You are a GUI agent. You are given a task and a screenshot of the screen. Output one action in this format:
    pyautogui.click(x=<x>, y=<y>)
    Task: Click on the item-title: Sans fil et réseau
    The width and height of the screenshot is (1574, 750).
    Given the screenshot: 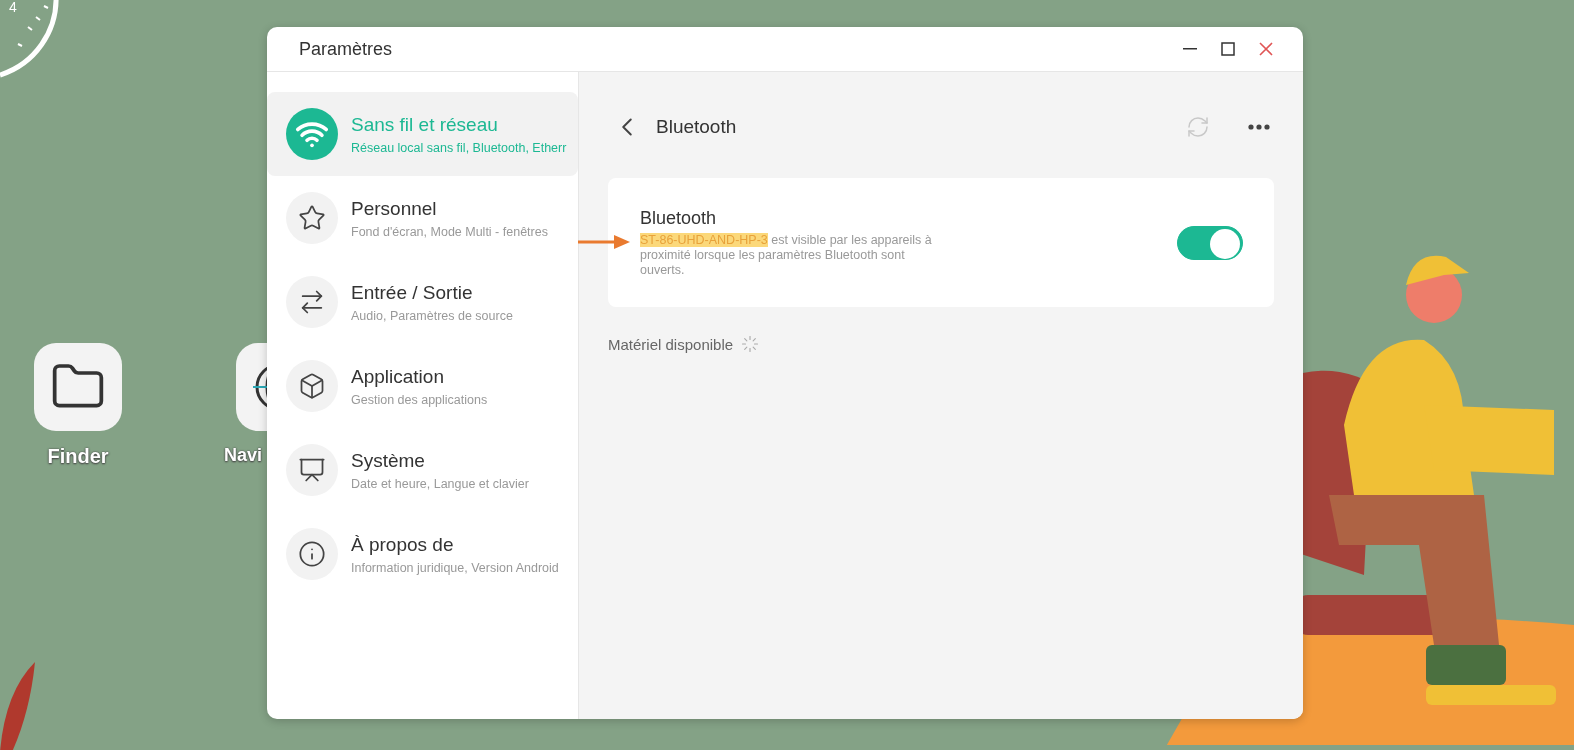 What is the action you would take?
    pyautogui.click(x=425, y=124)
    